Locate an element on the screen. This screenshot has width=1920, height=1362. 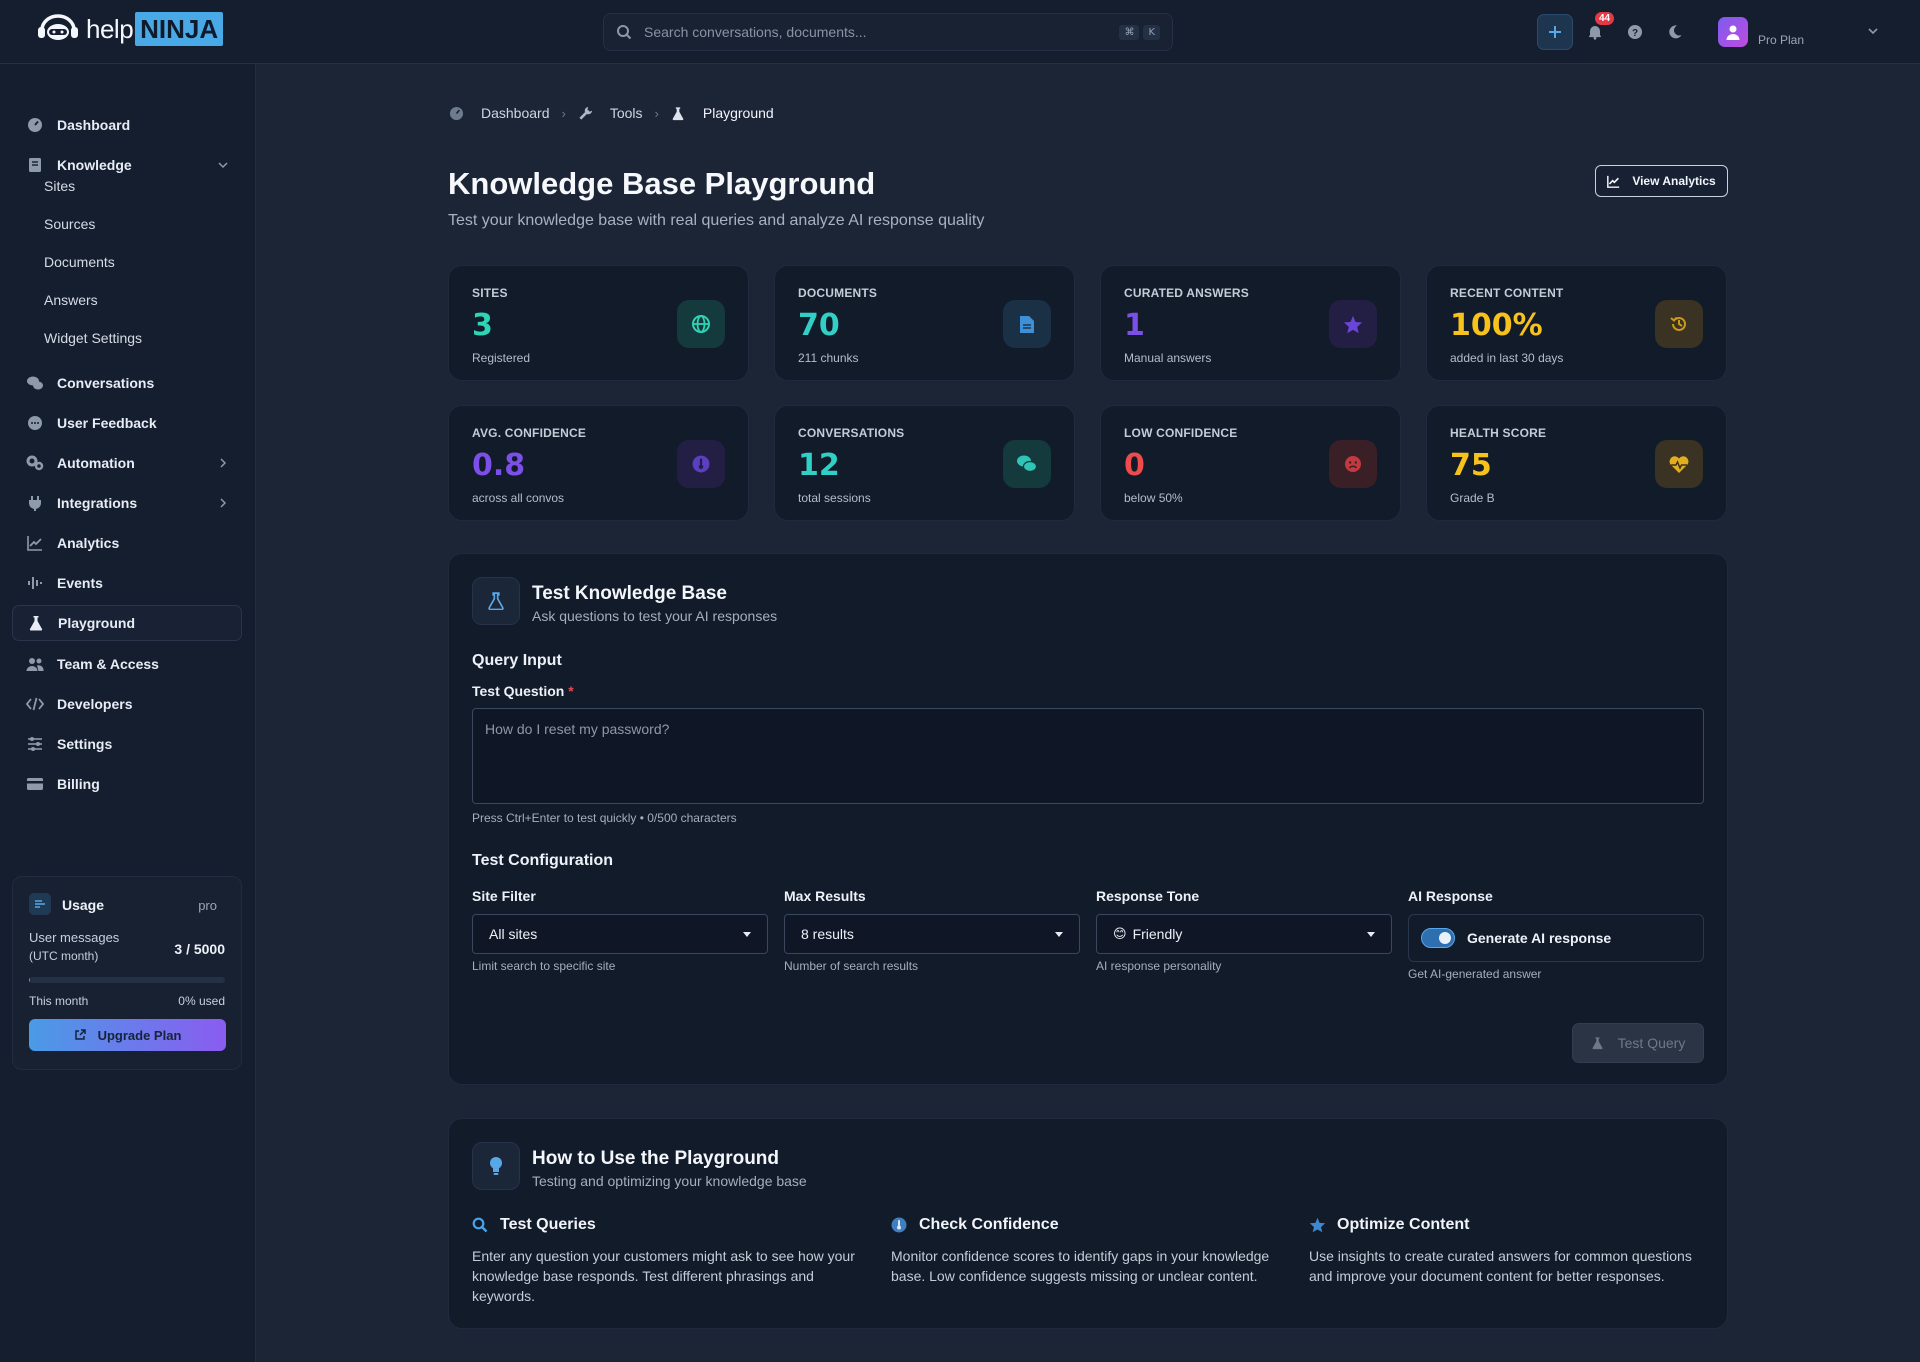
breadcrumb: Dashboard › Tools › Playground is located at coordinates (611, 113).